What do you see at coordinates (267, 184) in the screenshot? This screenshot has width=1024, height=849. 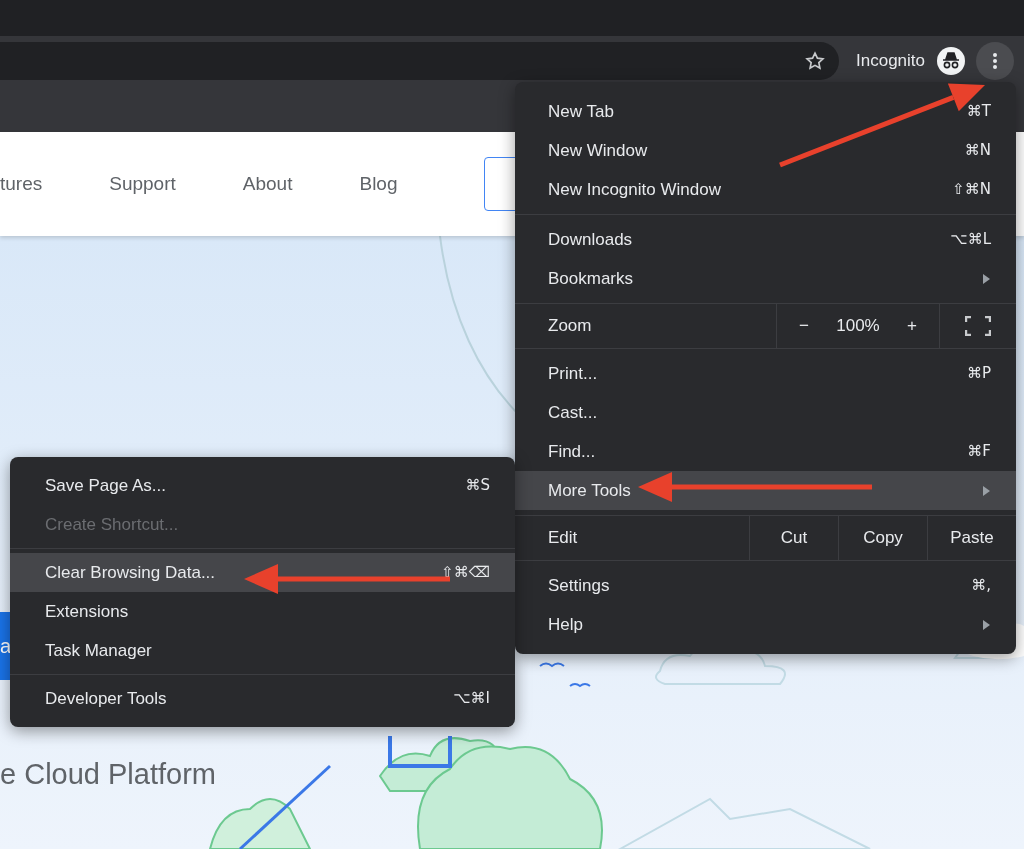 I see `nav-link: About` at bounding box center [267, 184].